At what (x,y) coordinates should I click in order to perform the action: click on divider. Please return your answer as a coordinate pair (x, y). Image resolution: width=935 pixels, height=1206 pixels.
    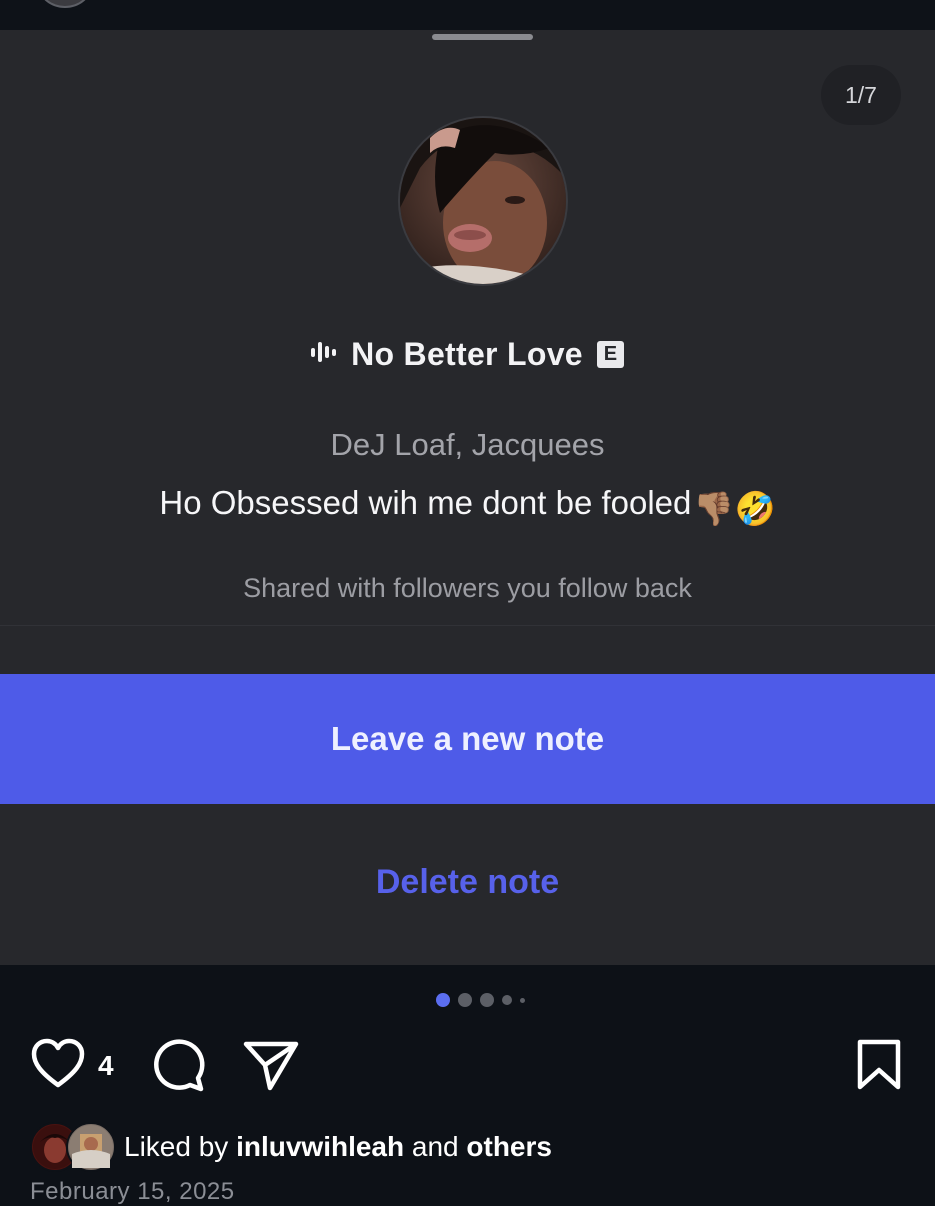
    Looking at the image, I should click on (467, 625).